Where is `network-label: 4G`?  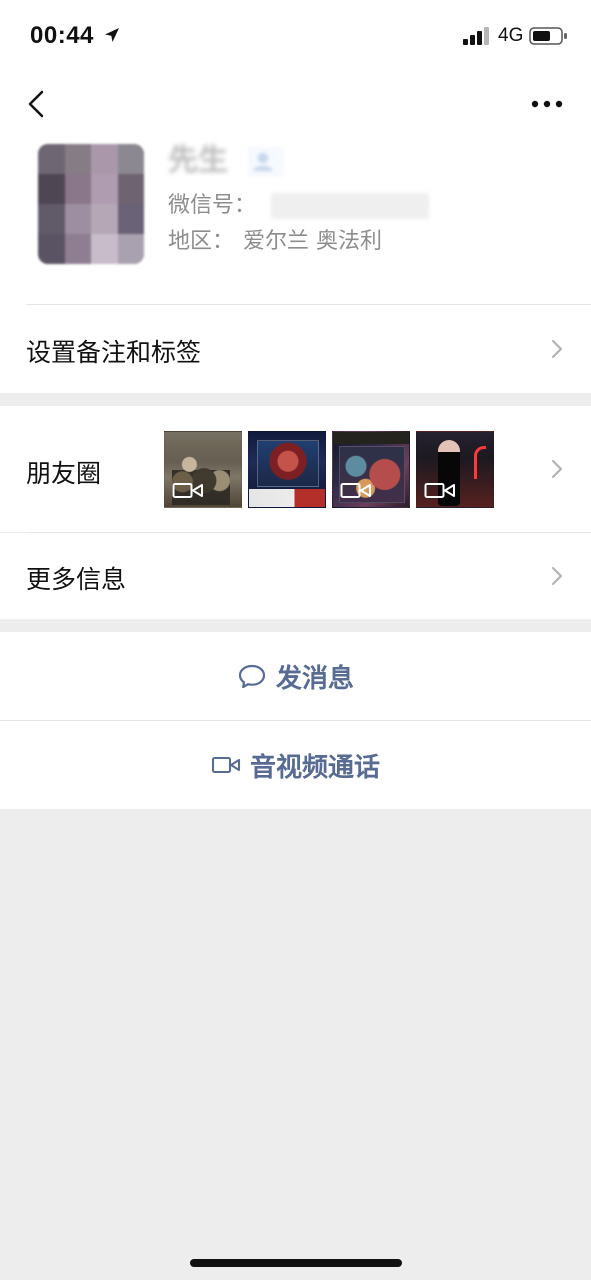 network-label: 4G is located at coordinates (511, 35).